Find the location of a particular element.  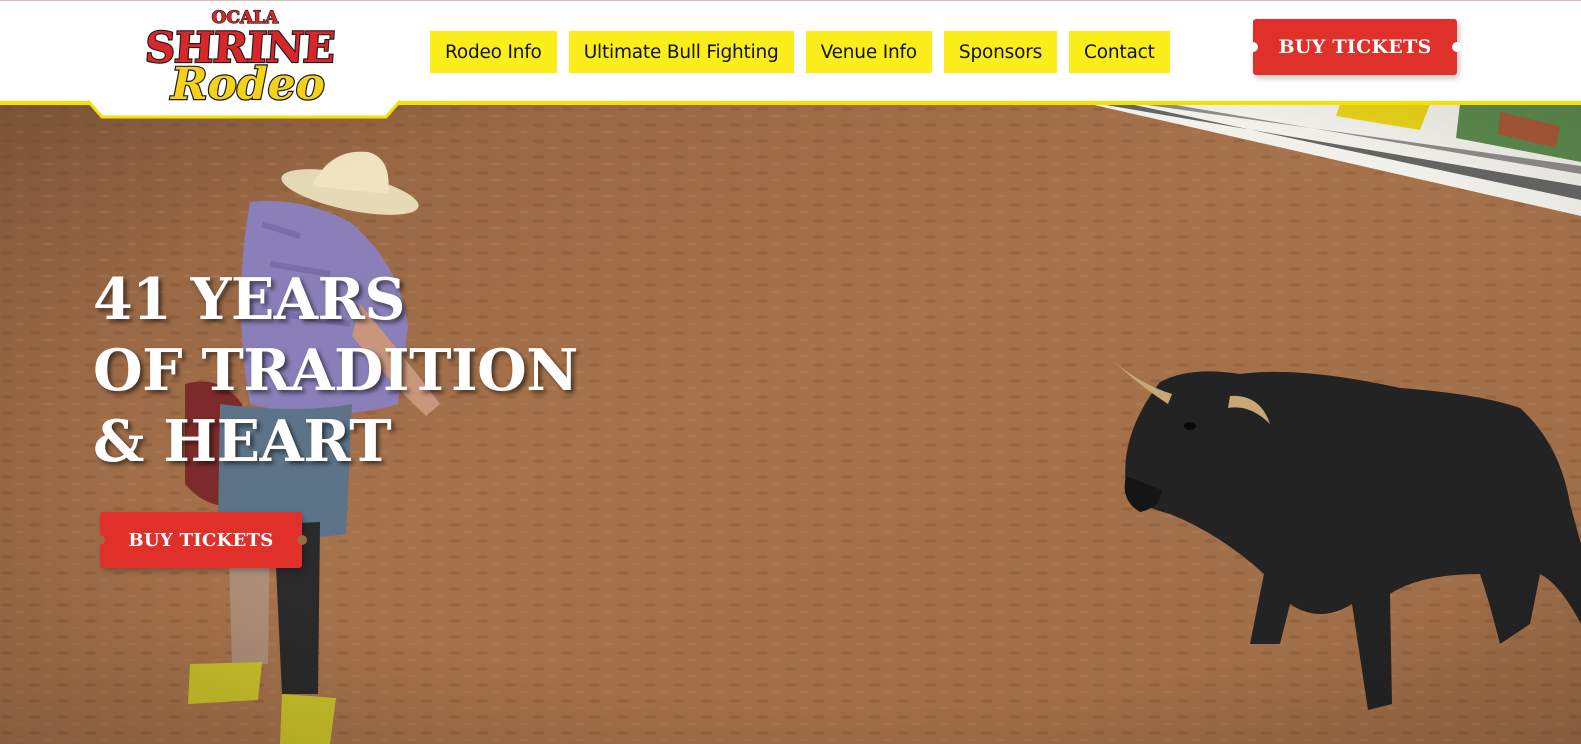

site-logo: OCALA SHRINE Rodeo is located at coordinates (245, 60).